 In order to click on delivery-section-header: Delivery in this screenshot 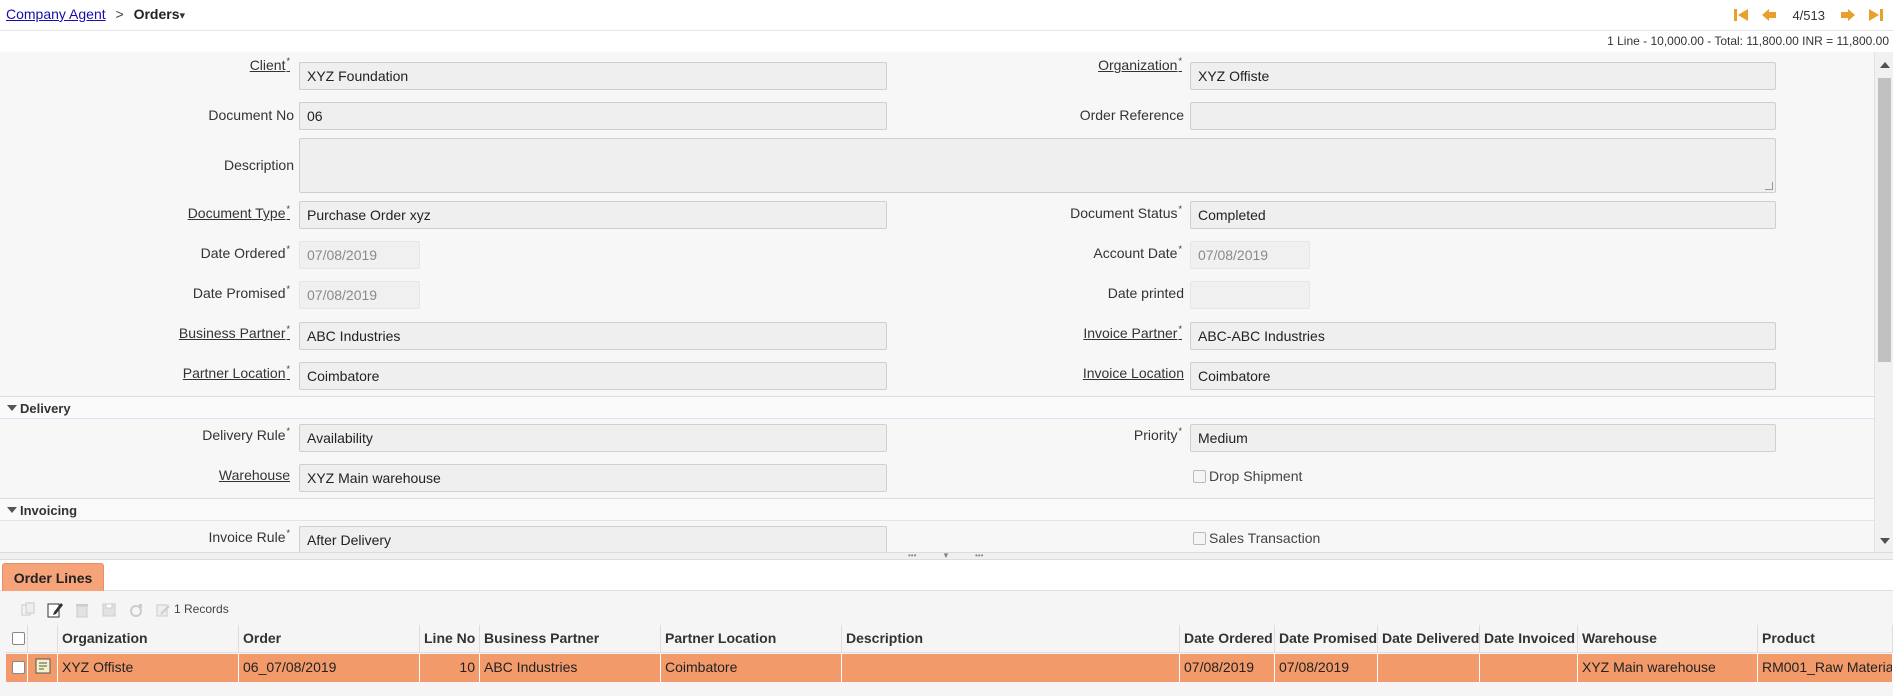, I will do `click(937, 407)`.